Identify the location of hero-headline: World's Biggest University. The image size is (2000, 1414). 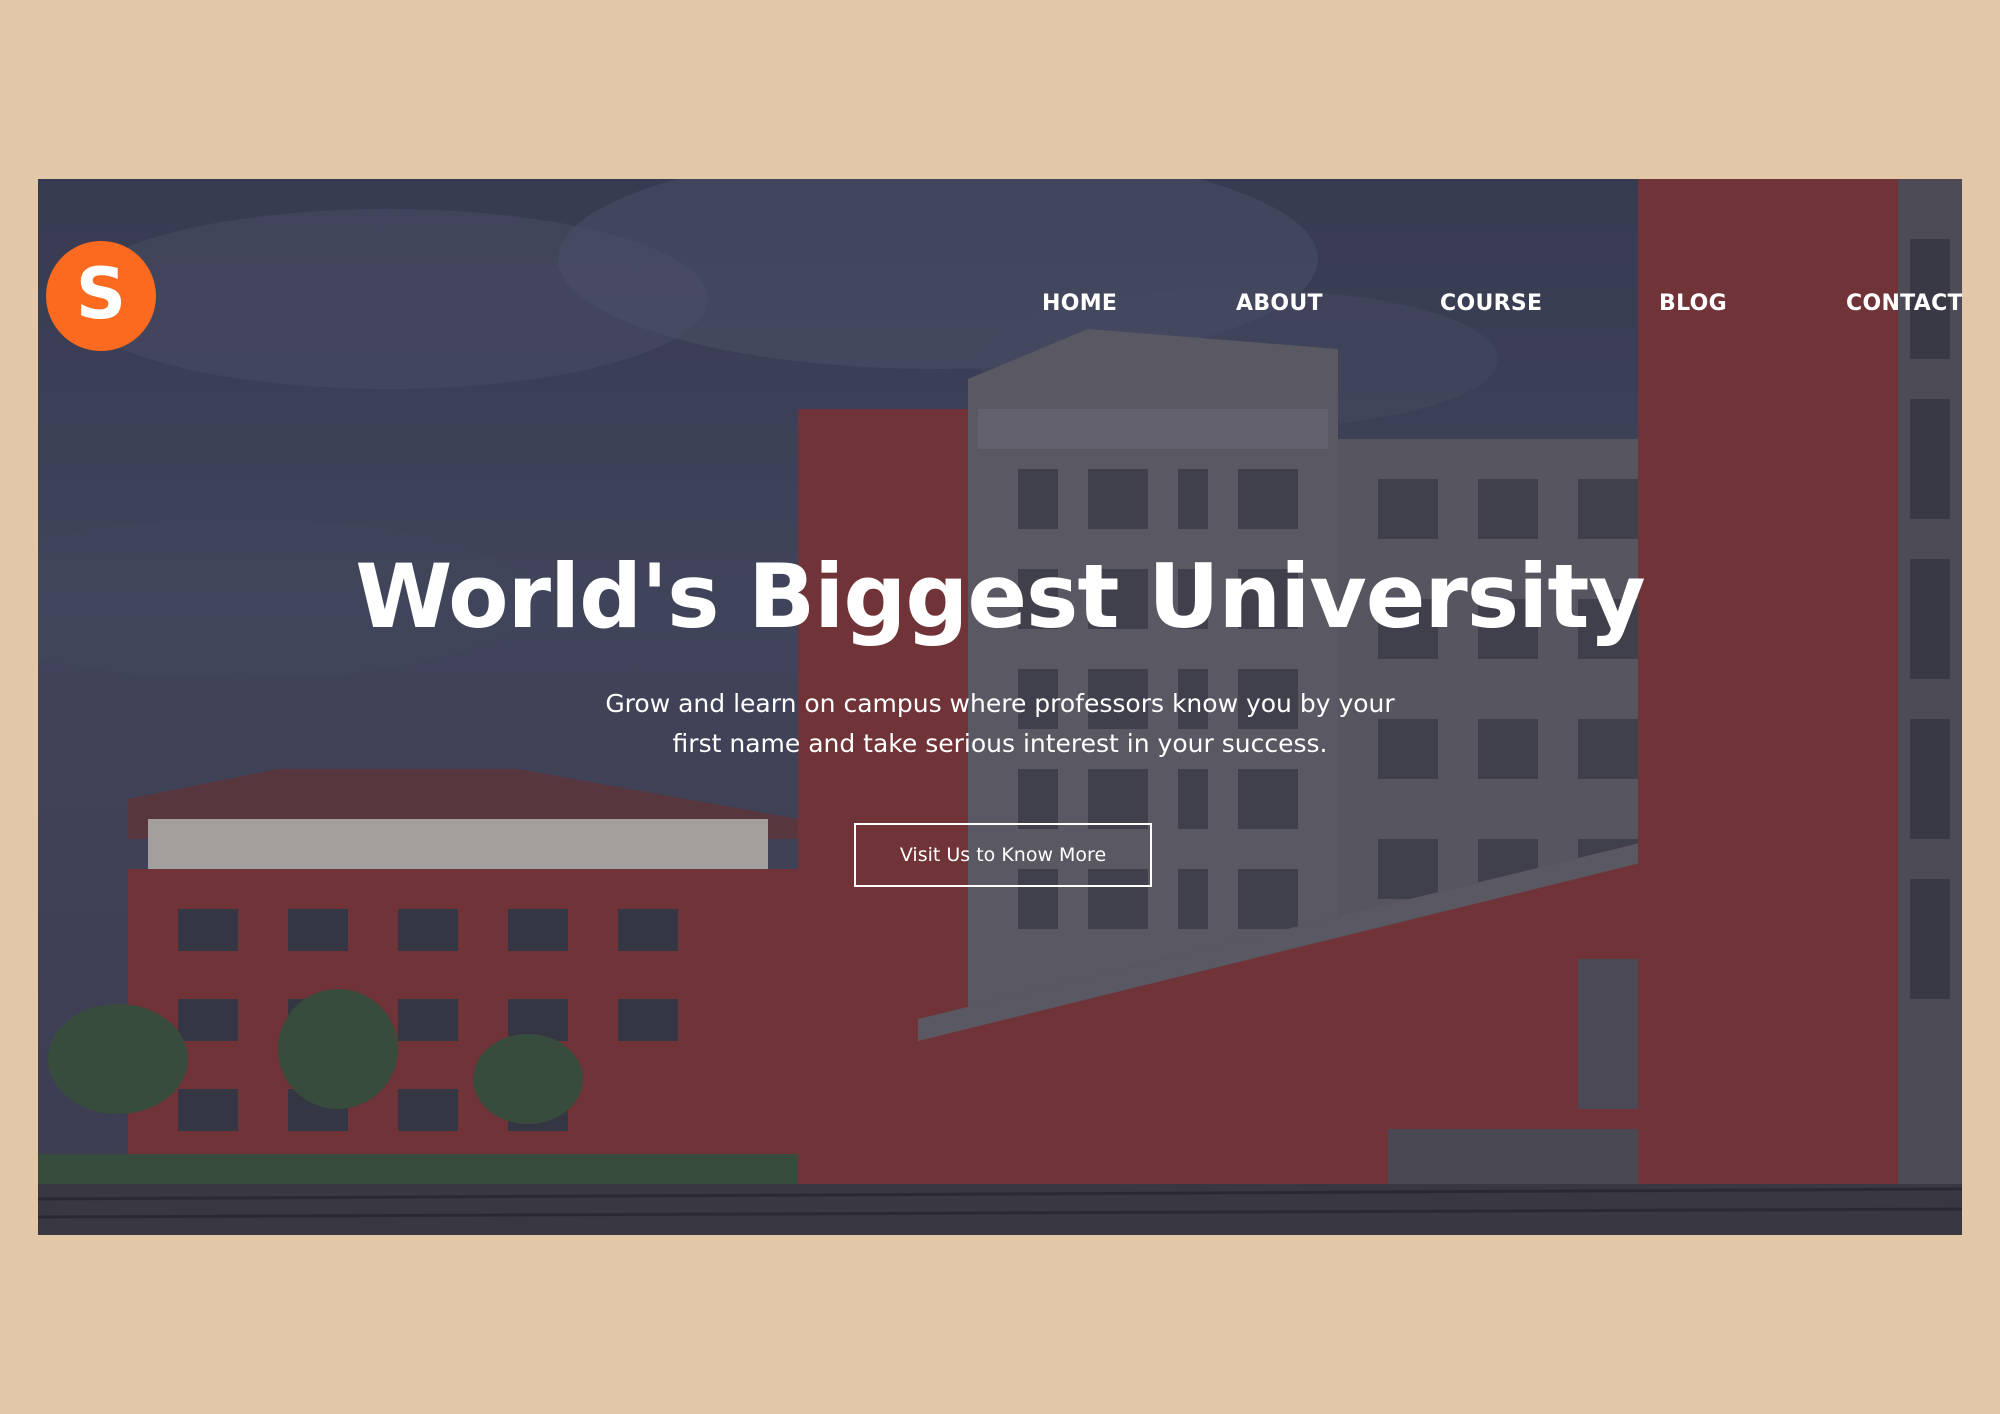
(1000, 596).